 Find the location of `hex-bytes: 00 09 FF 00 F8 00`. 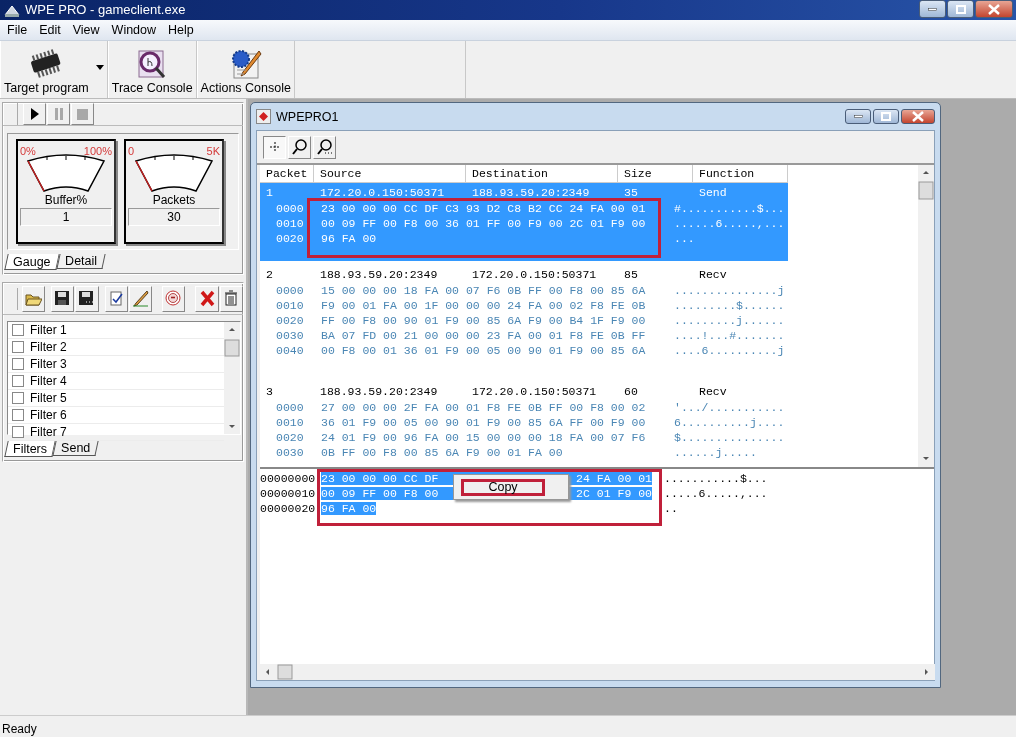

hex-bytes: 00 09 FF 00 F8 00 is located at coordinates (380, 493).